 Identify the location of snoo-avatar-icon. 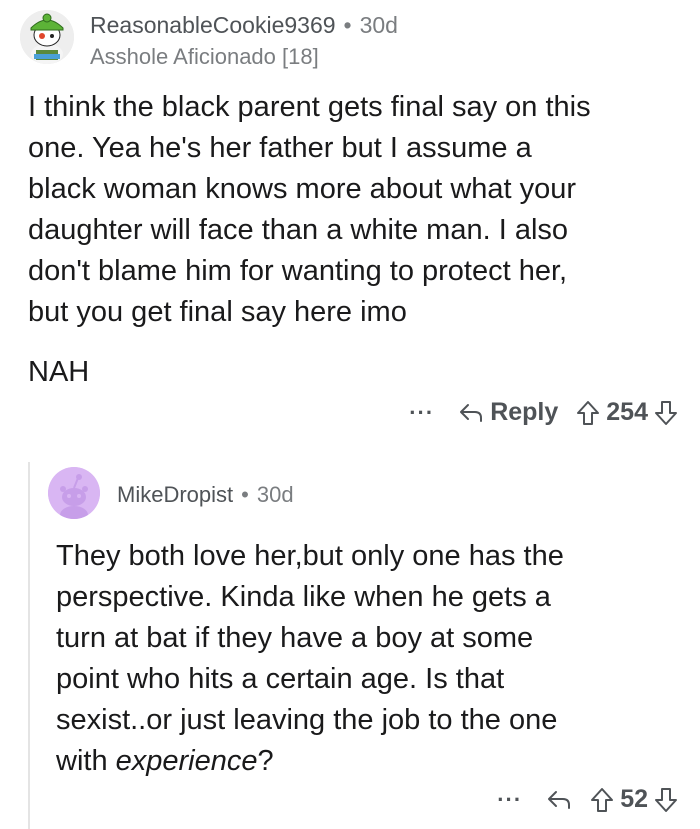
(47, 37).